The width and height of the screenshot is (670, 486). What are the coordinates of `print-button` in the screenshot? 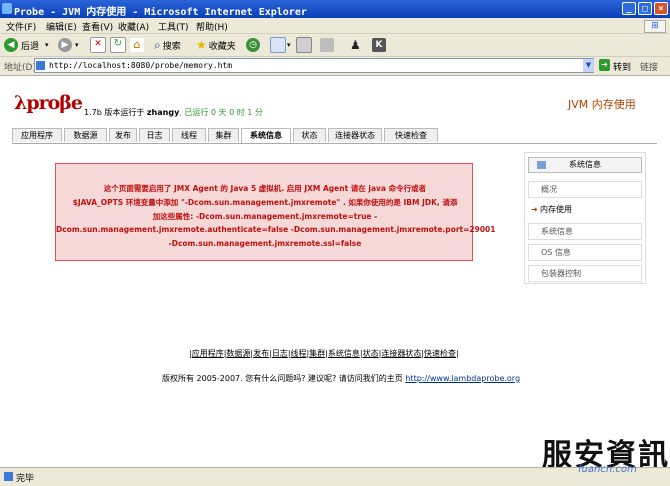 It's located at (304, 45).